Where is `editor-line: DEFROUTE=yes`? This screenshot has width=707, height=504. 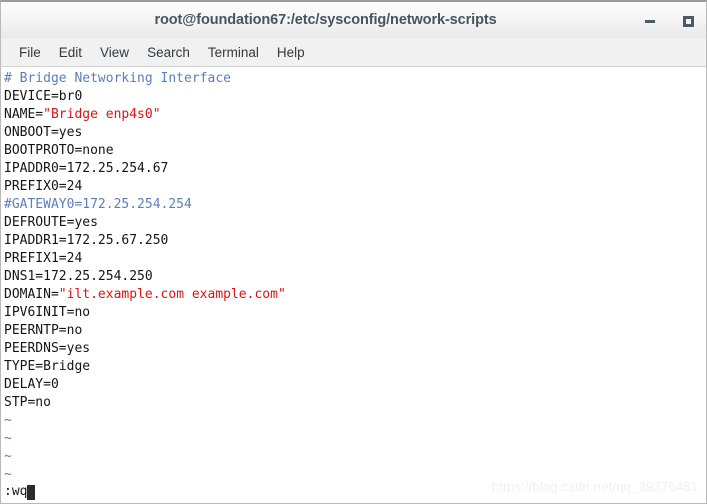 editor-line: DEFROUTE=yes is located at coordinates (355, 223).